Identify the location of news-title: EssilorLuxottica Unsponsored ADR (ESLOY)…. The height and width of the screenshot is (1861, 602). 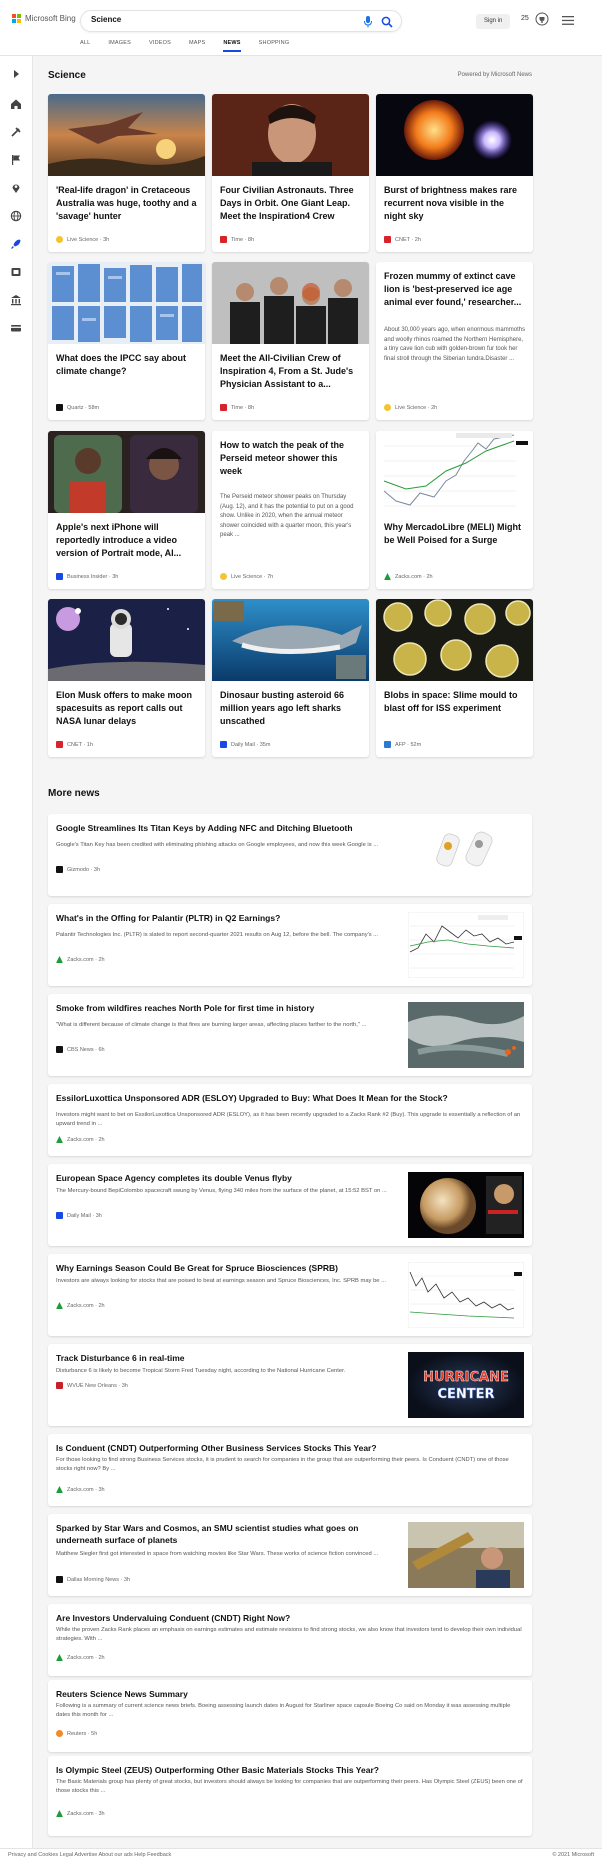
(290, 1098).